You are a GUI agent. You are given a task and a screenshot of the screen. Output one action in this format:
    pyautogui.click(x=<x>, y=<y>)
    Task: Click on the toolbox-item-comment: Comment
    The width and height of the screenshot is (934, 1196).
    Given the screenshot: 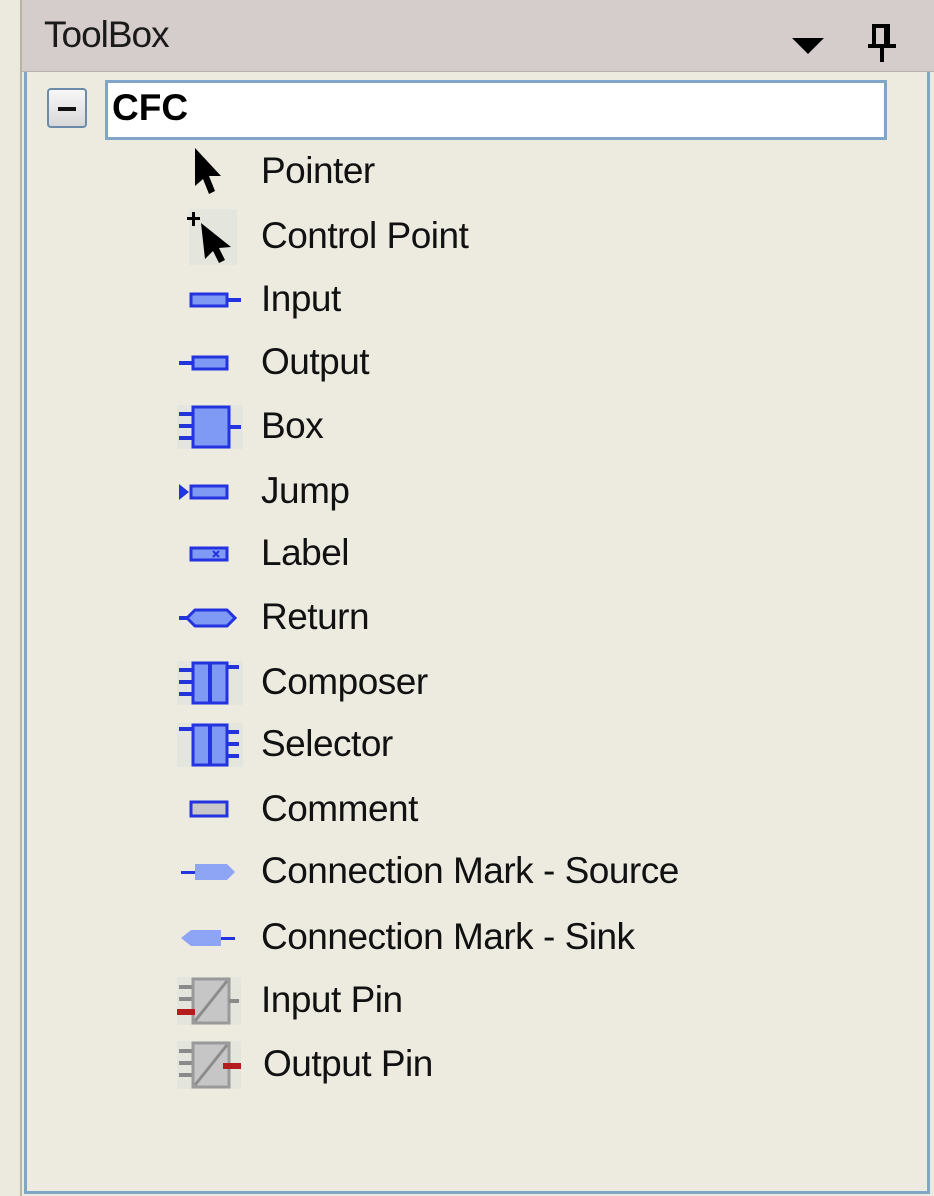 What is the action you would take?
    pyautogui.click(x=525, y=810)
    